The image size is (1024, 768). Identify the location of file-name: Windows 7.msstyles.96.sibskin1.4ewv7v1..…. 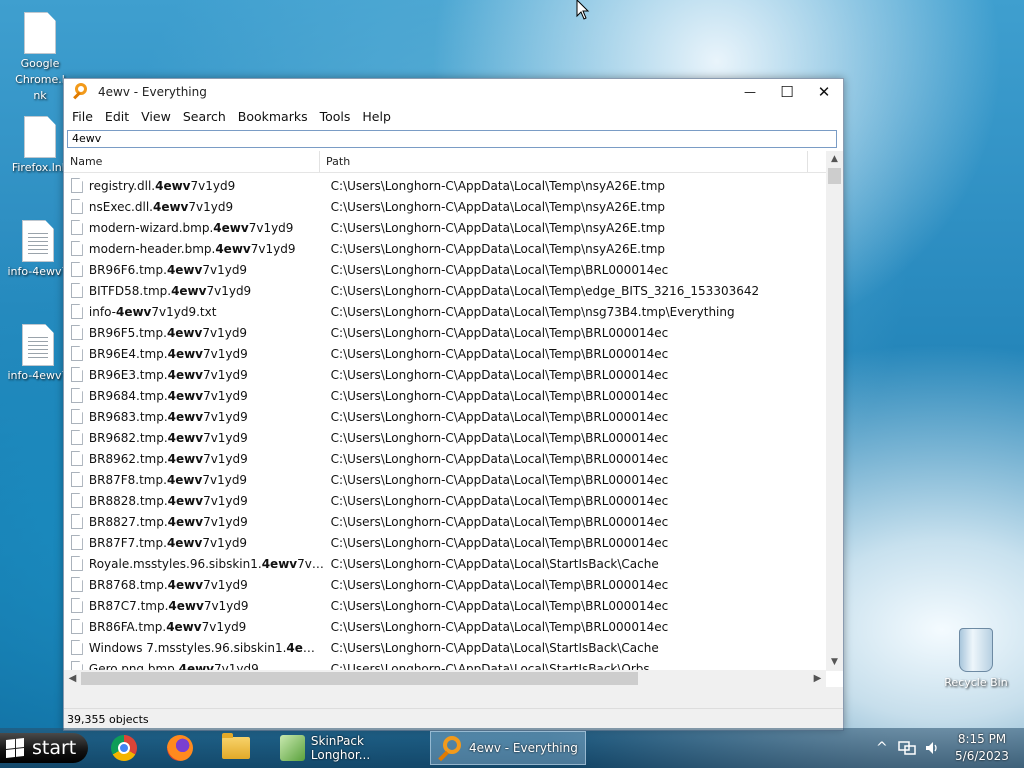
(206, 647).